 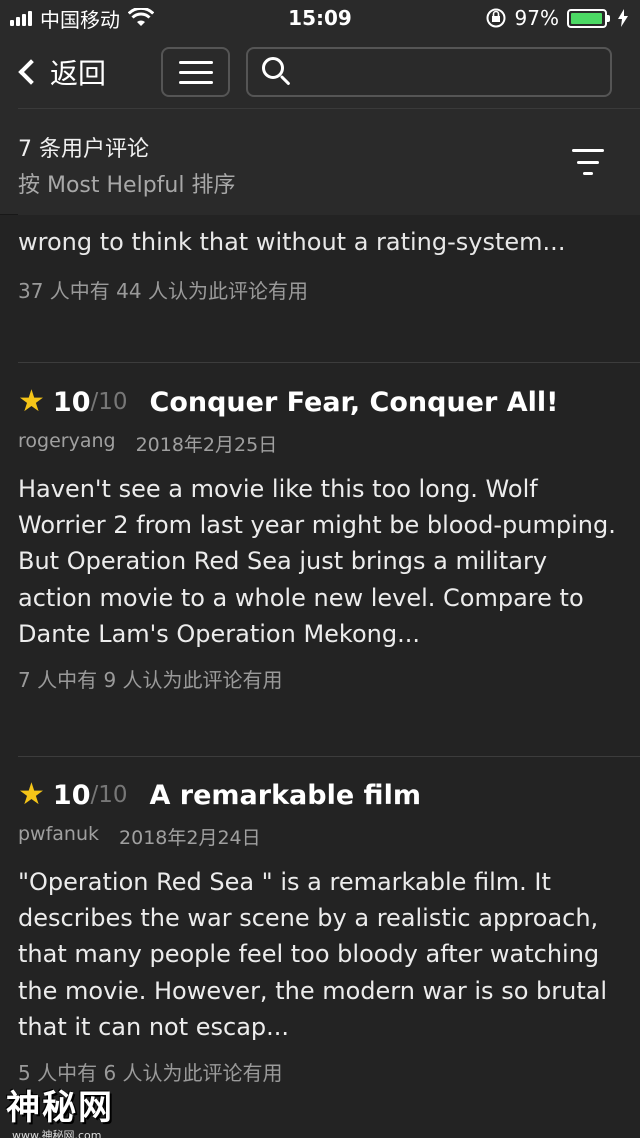 What do you see at coordinates (31, 72) in the screenshot?
I see `chevron-left-icon` at bounding box center [31, 72].